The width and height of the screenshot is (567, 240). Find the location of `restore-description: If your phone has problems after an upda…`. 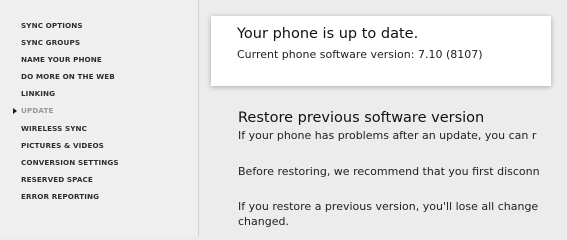

restore-description: If your phone has problems after an upda… is located at coordinates (387, 135).